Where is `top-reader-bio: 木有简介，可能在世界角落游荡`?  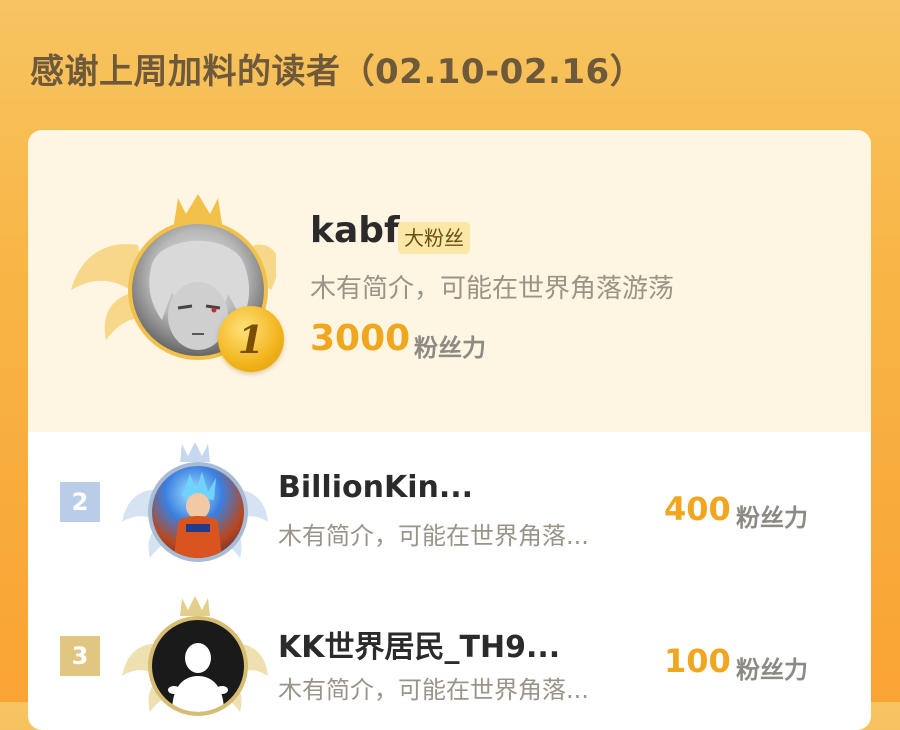 top-reader-bio: 木有简介，可能在世界角落游荡 is located at coordinates (492, 289).